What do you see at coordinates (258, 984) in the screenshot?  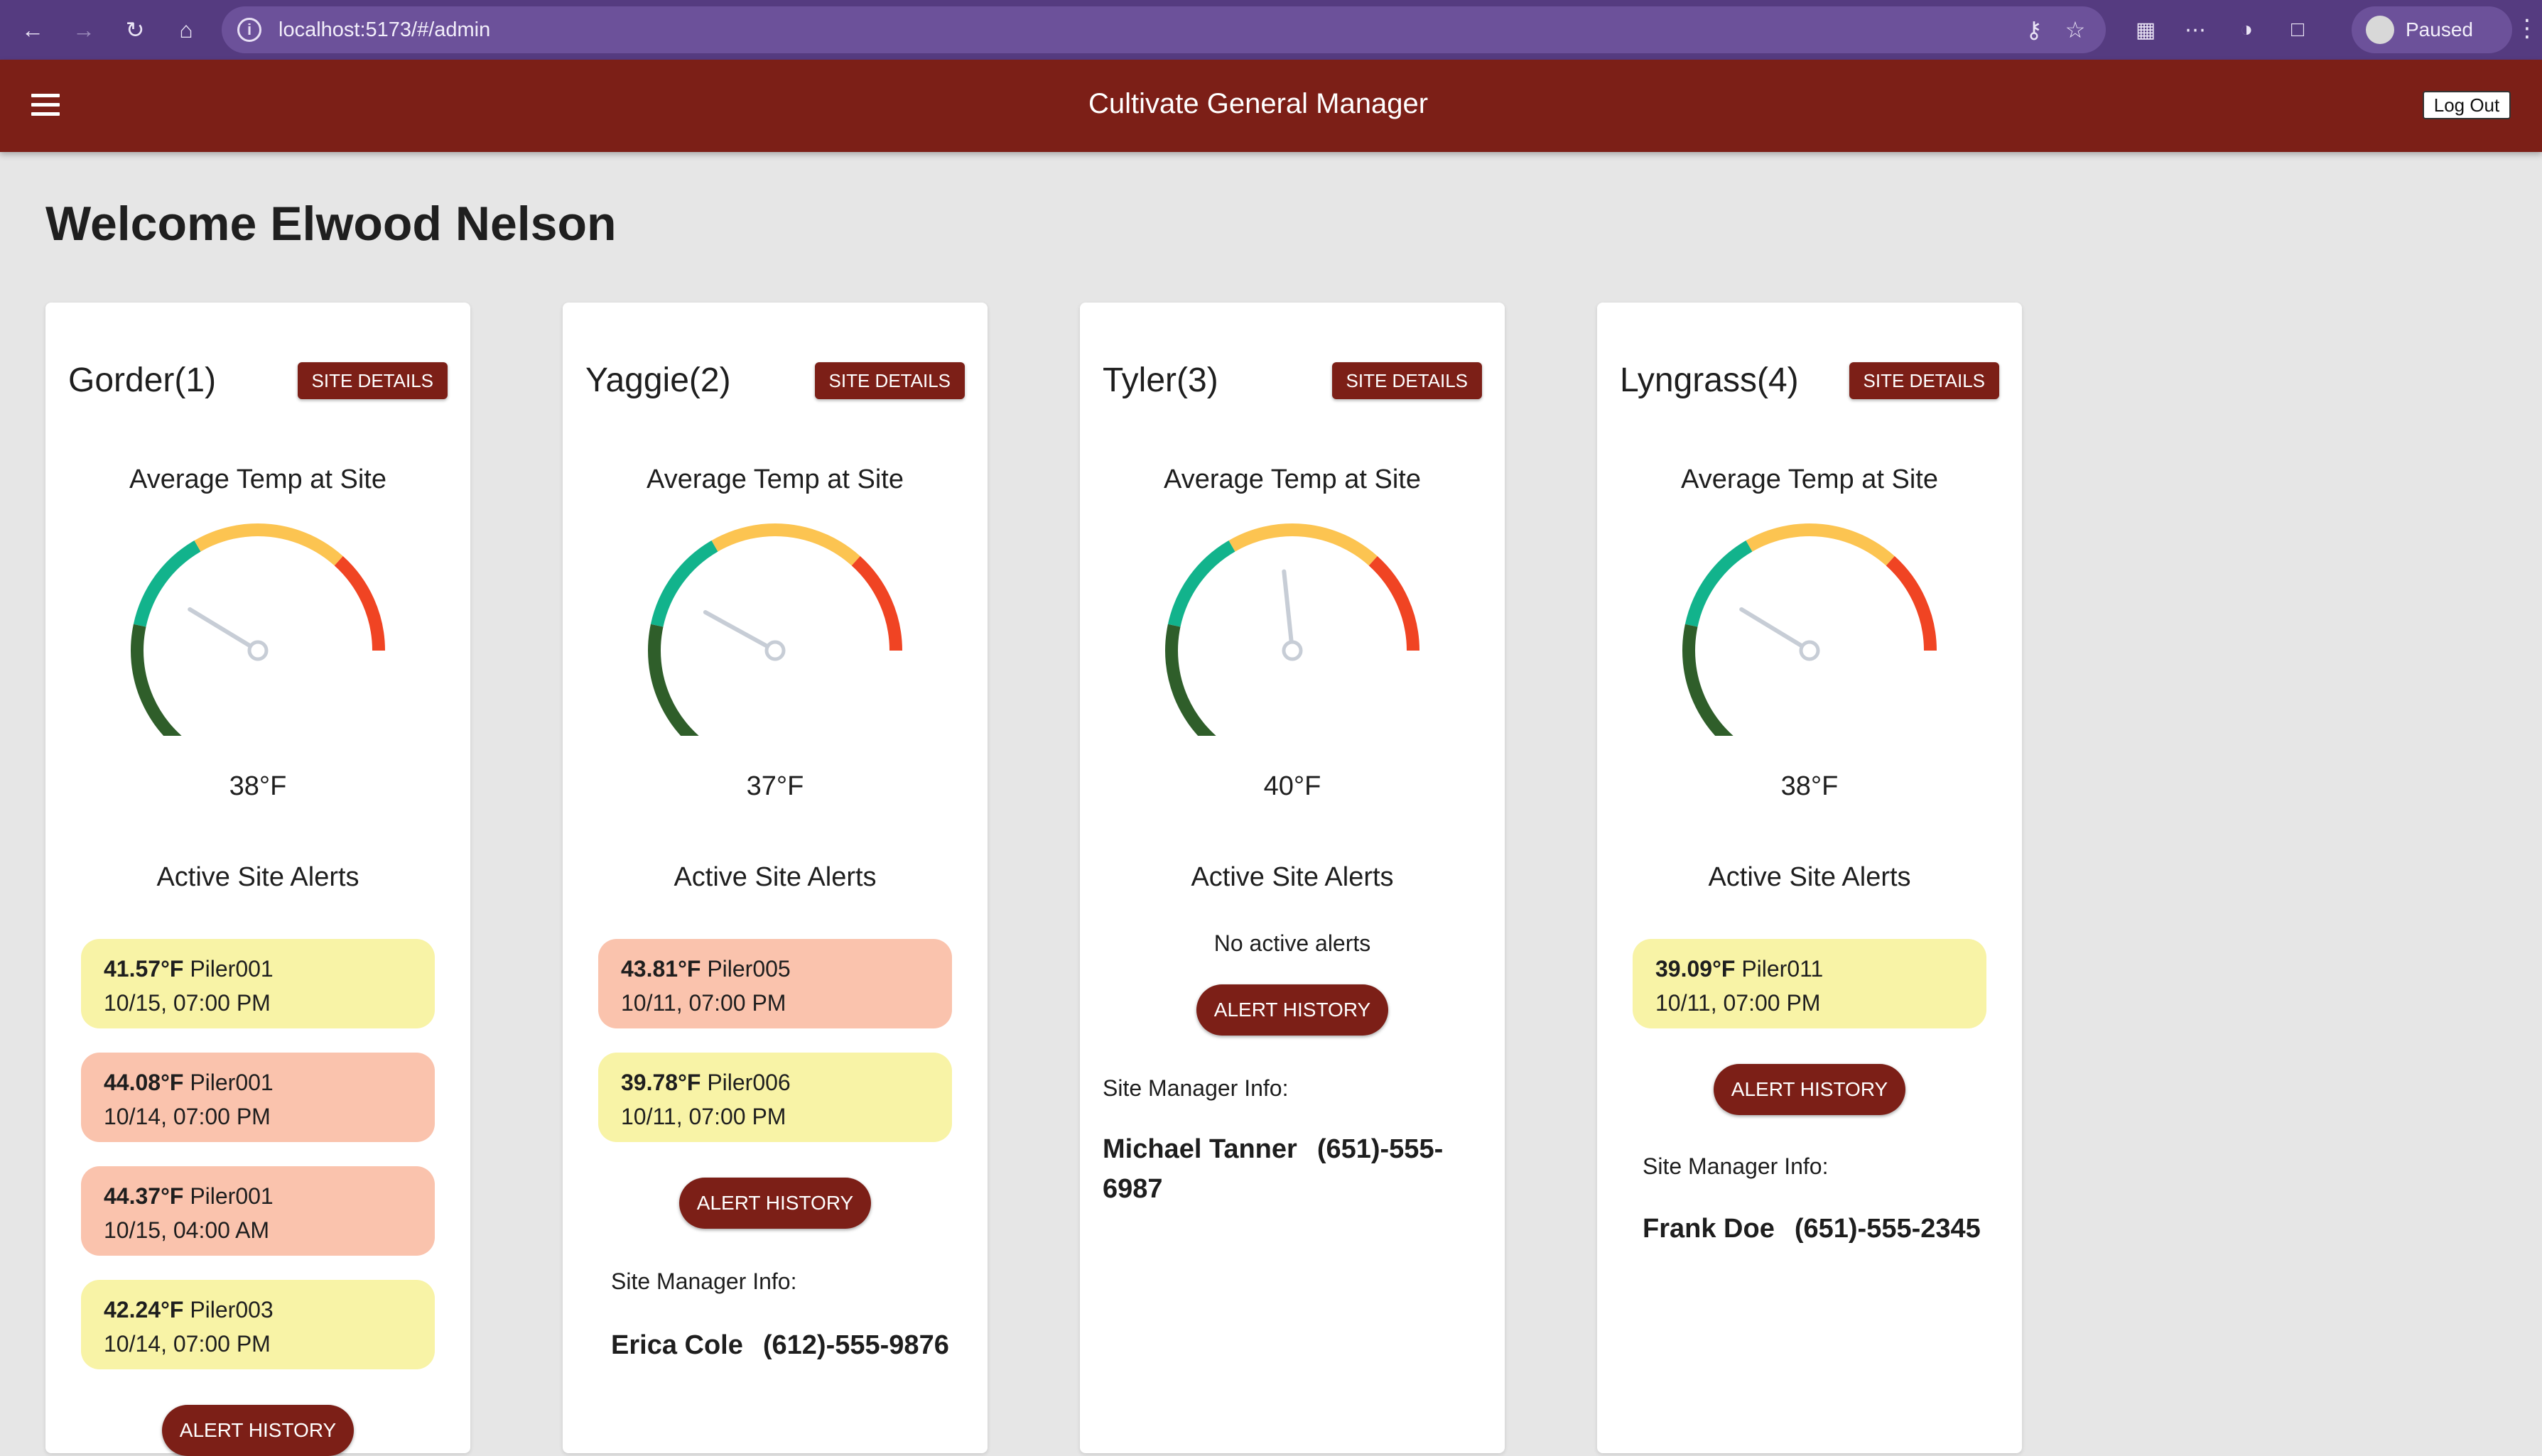 I see `alert-item: 41.57°F Piler001 10/15, 07:00 PM` at bounding box center [258, 984].